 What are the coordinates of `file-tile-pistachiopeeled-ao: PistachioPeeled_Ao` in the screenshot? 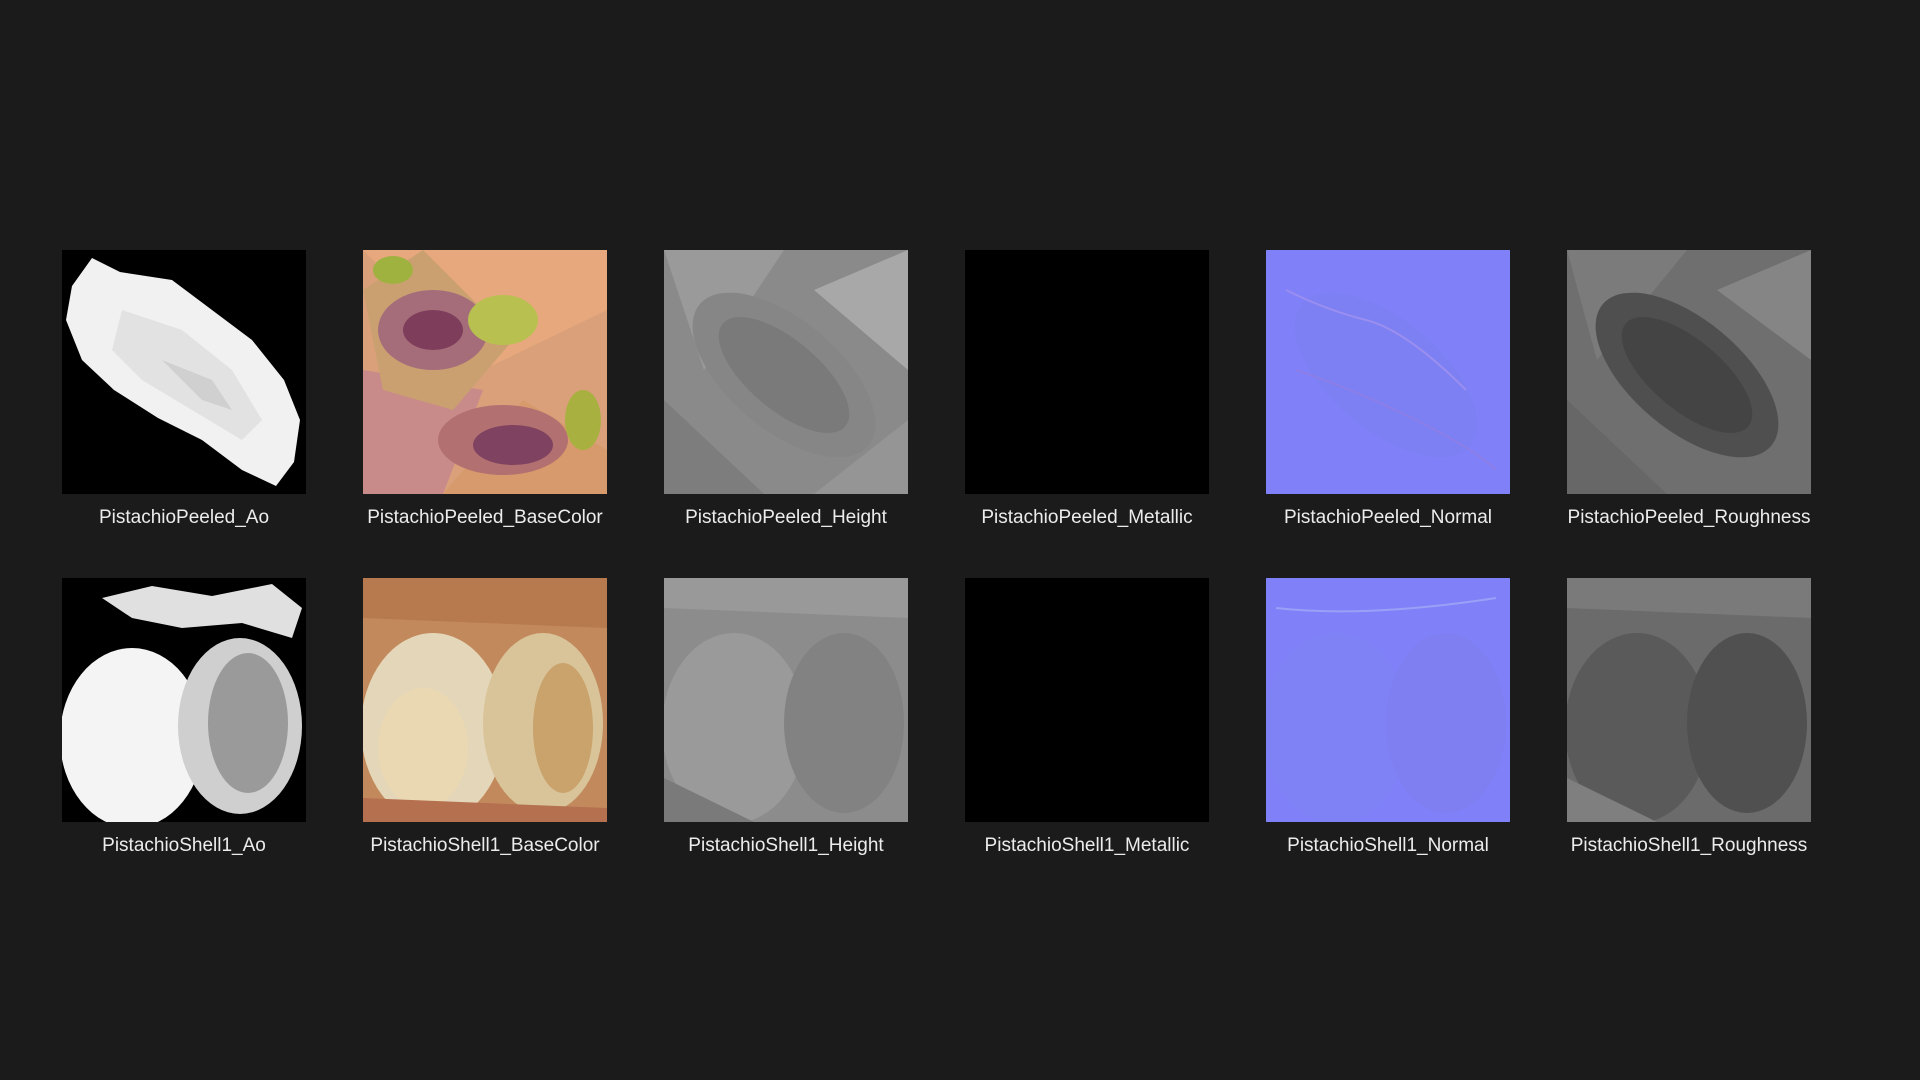 It's located at (184, 390).